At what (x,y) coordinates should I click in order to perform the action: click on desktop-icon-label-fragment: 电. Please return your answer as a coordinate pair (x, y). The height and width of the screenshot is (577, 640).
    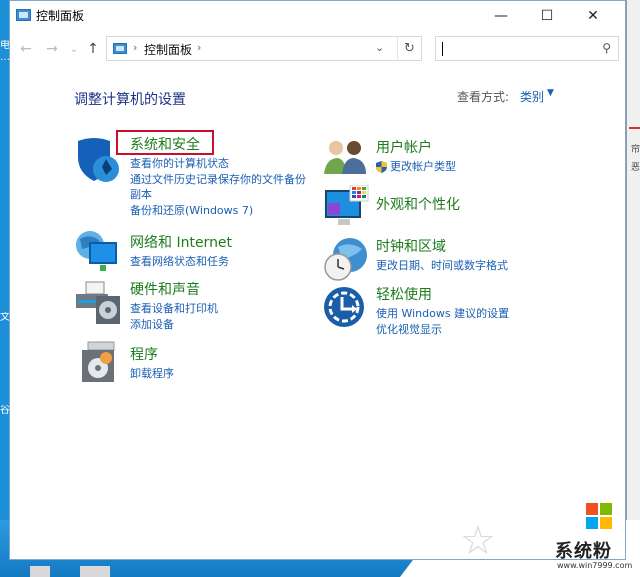
    Looking at the image, I should click on (4, 46).